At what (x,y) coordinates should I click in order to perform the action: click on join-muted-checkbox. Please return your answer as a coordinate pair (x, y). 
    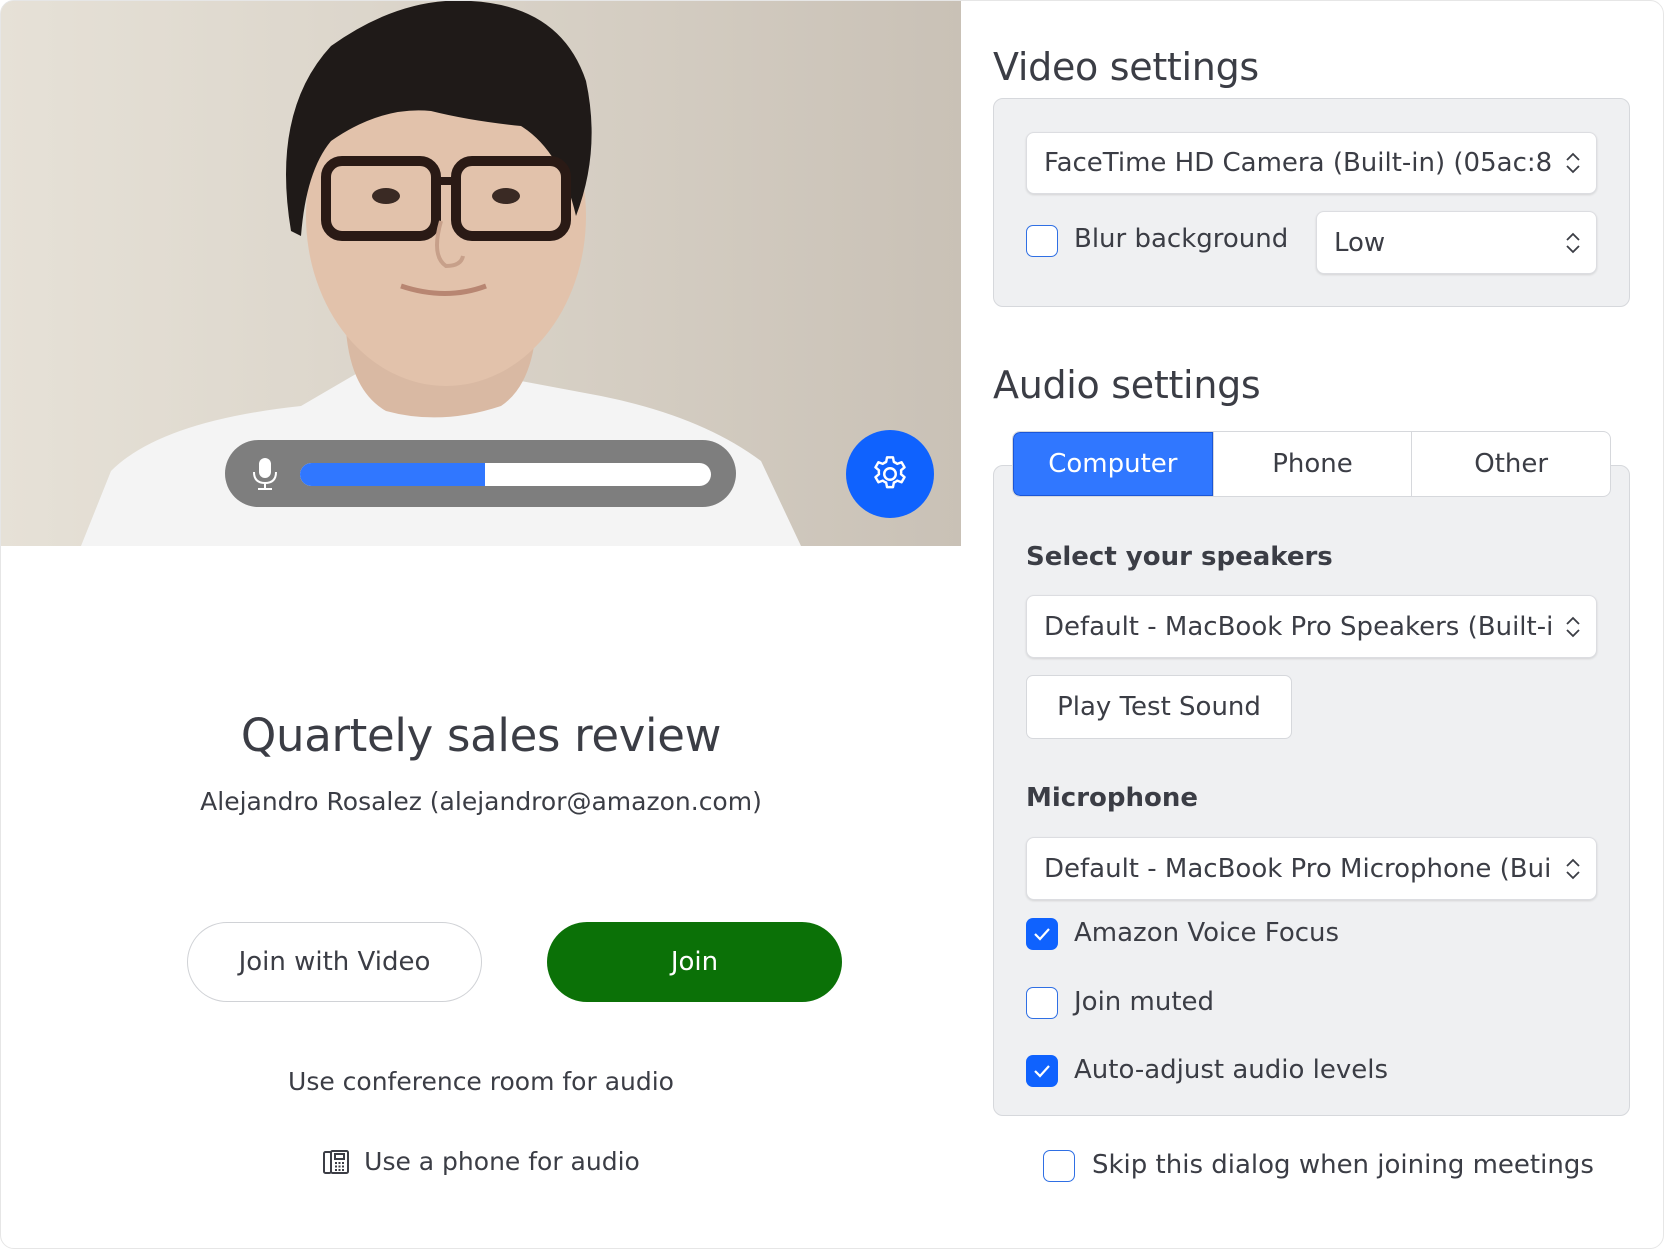
    Looking at the image, I should click on (1042, 1003).